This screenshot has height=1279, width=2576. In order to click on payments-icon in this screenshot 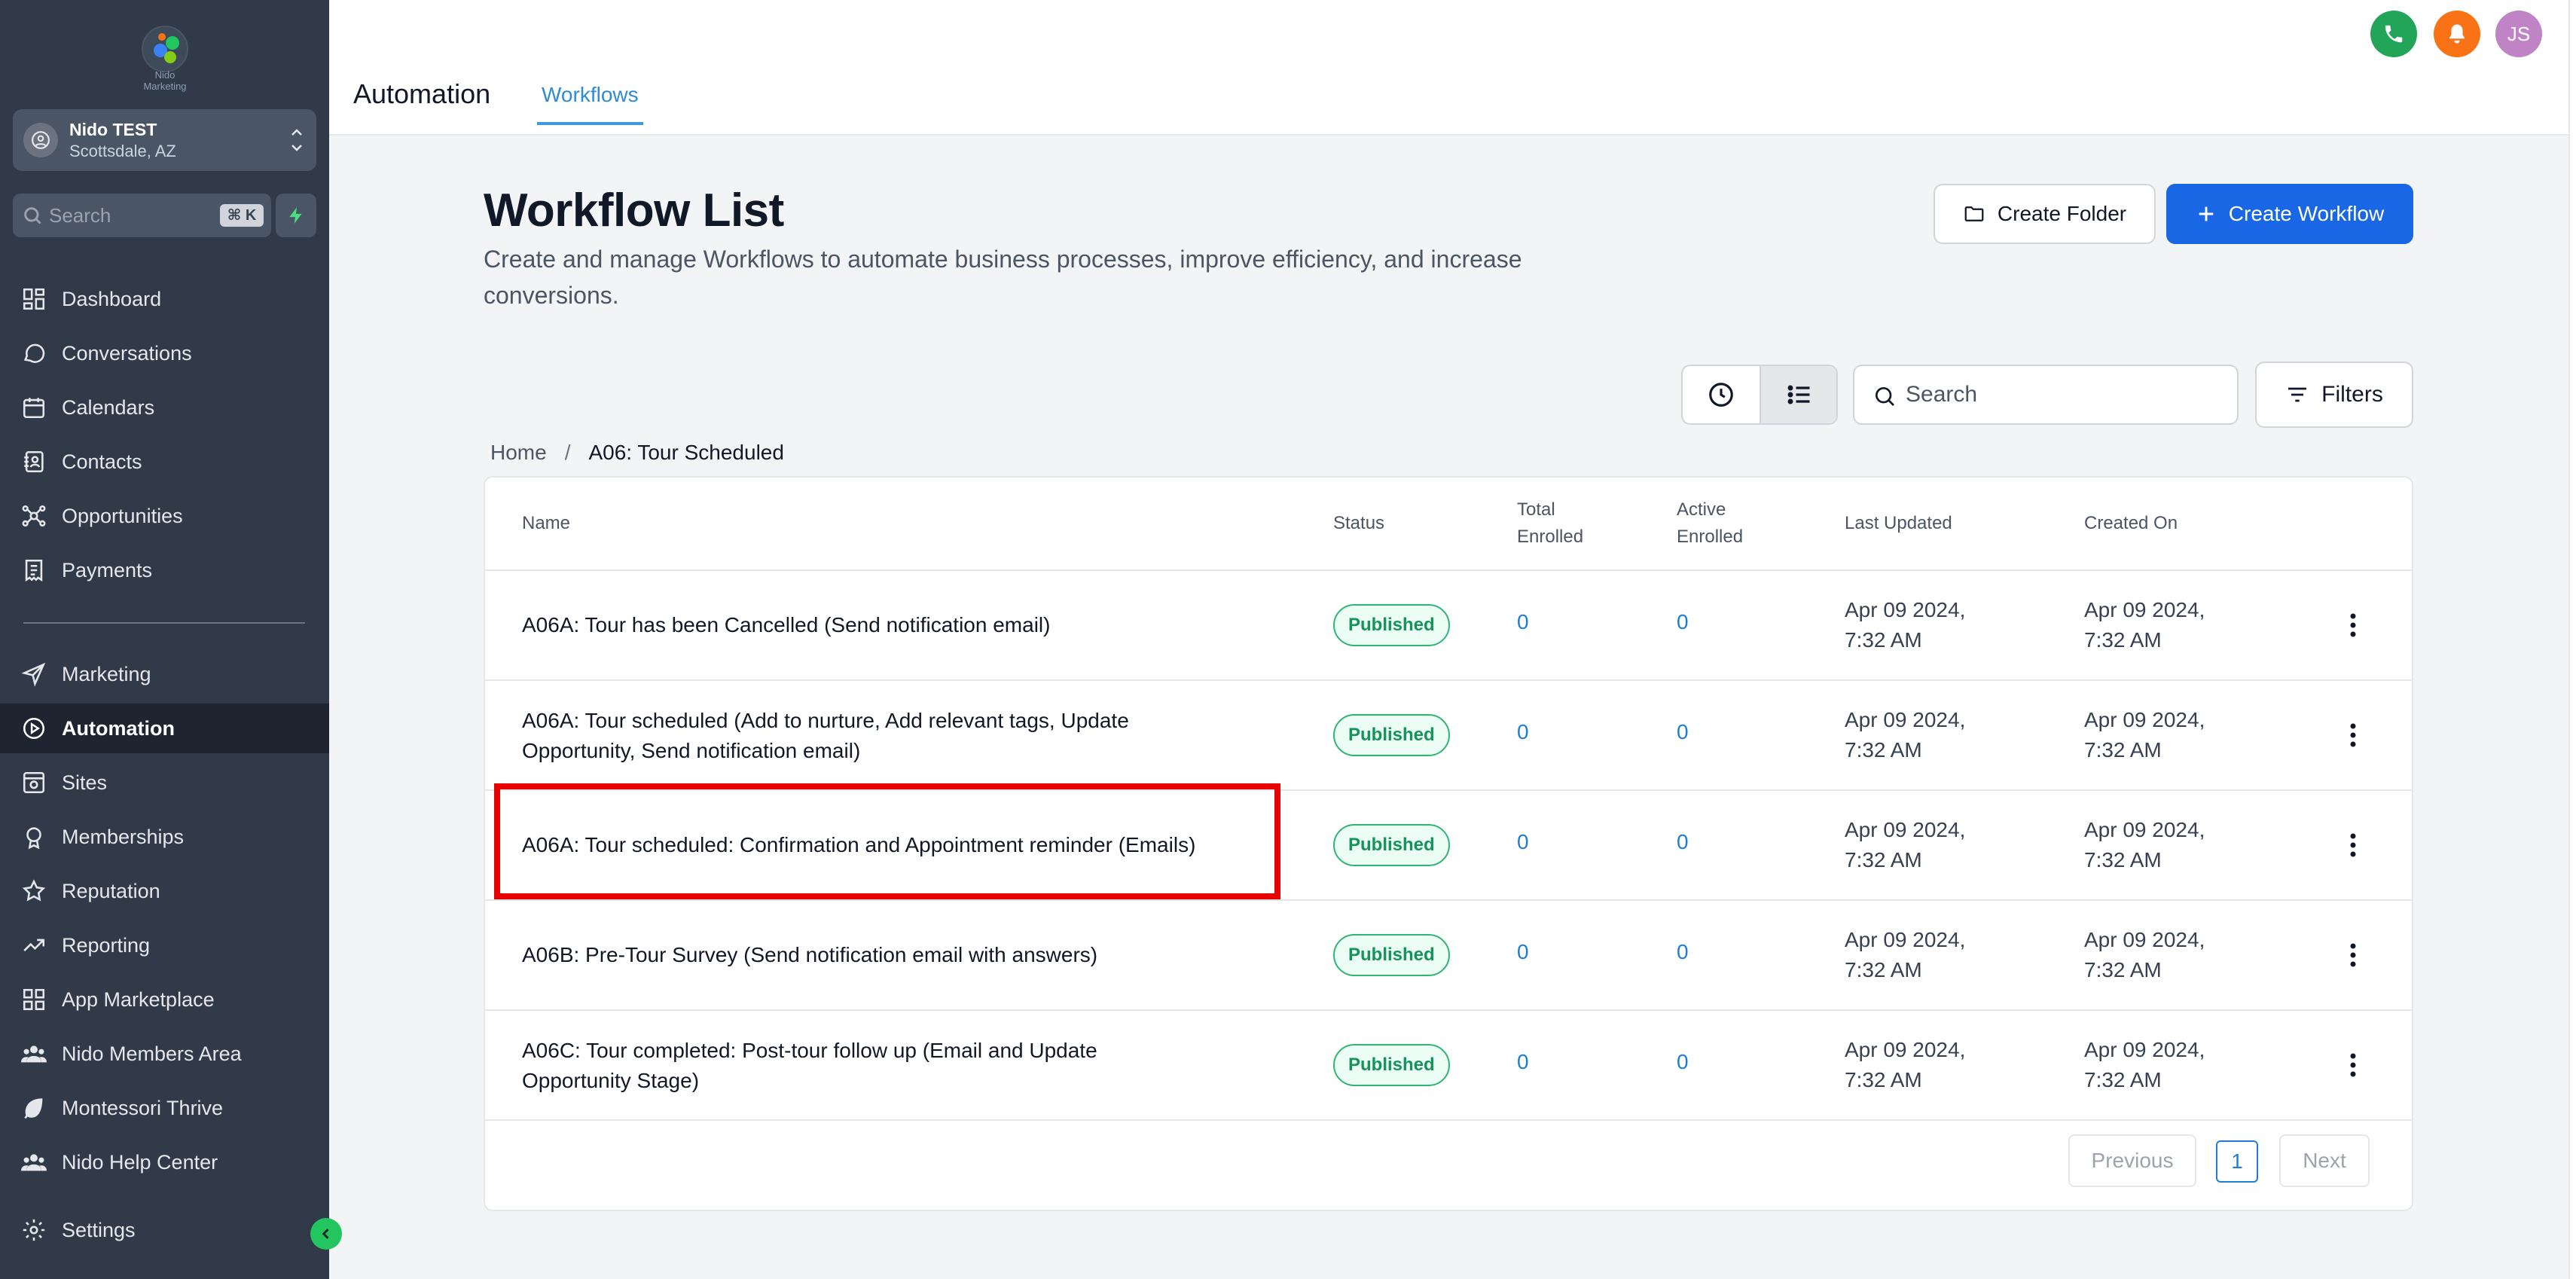, I will do `click(34, 571)`.